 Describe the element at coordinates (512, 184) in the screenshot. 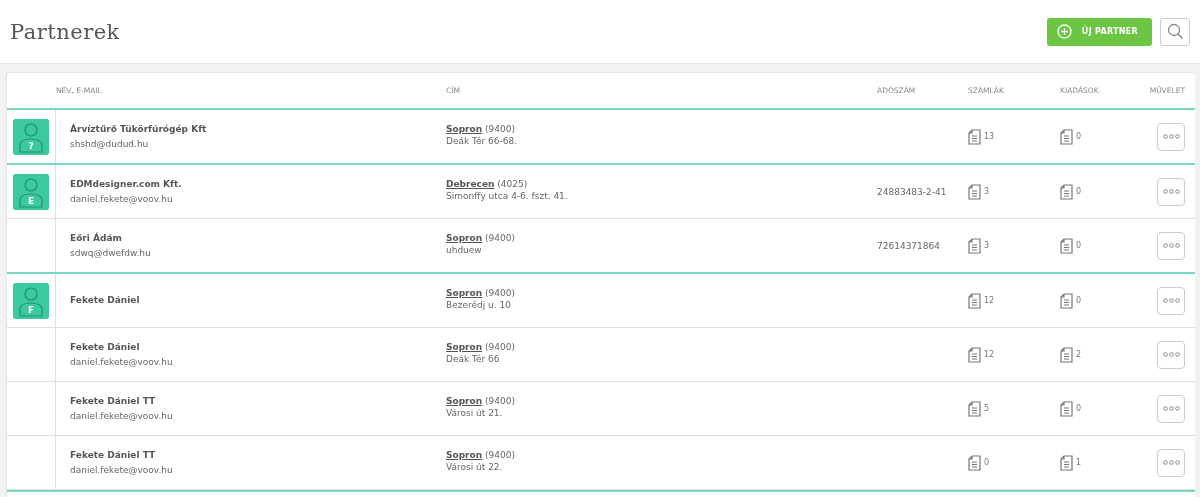

I see `zip-code: (4025)` at that location.